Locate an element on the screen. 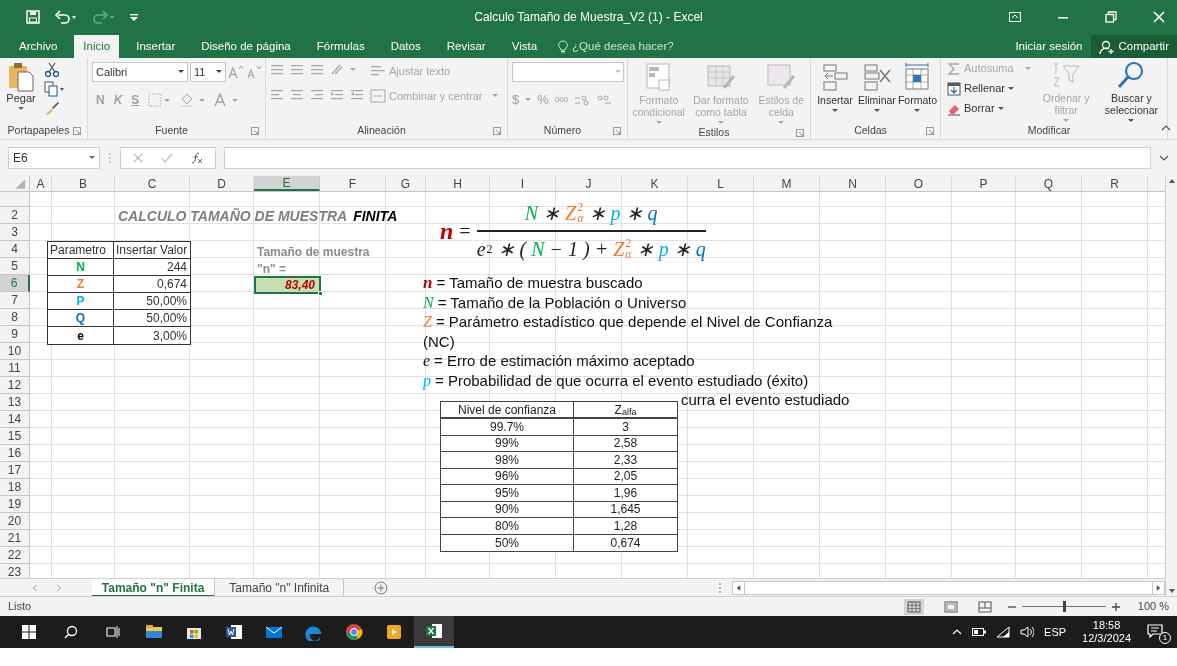  cancel-icon is located at coordinates (138, 158).